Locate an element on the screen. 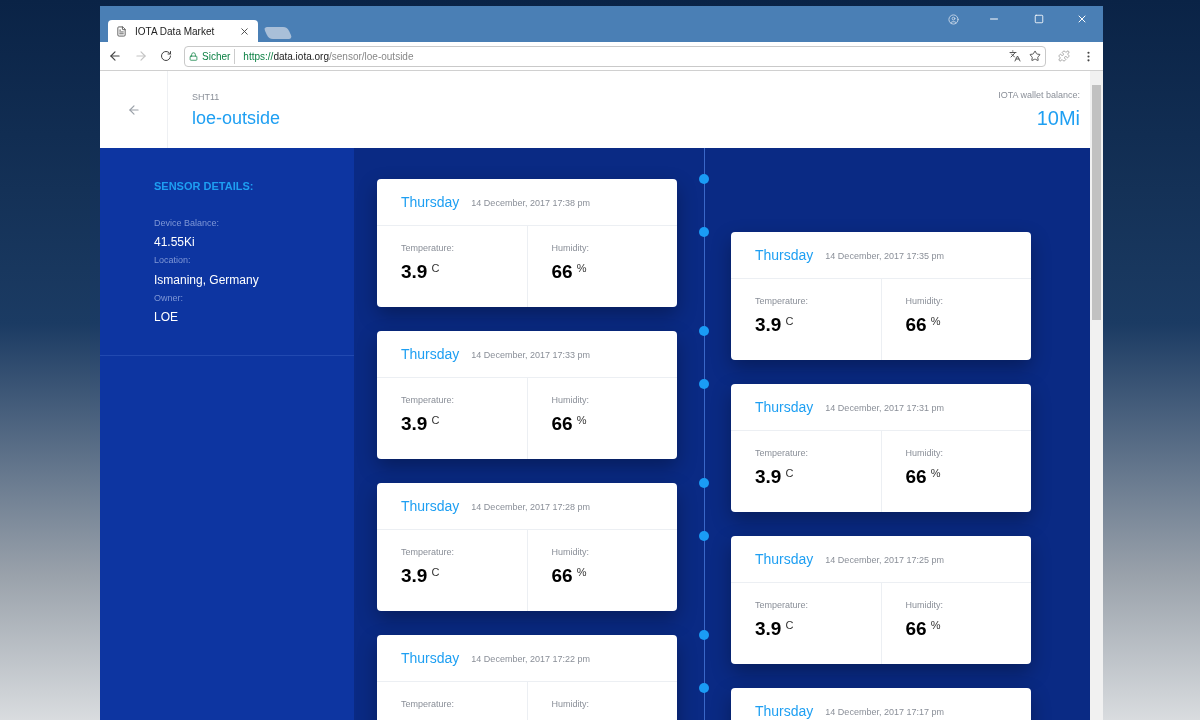 The height and width of the screenshot is (720, 1200). extension-icon is located at coordinates (1064, 56).